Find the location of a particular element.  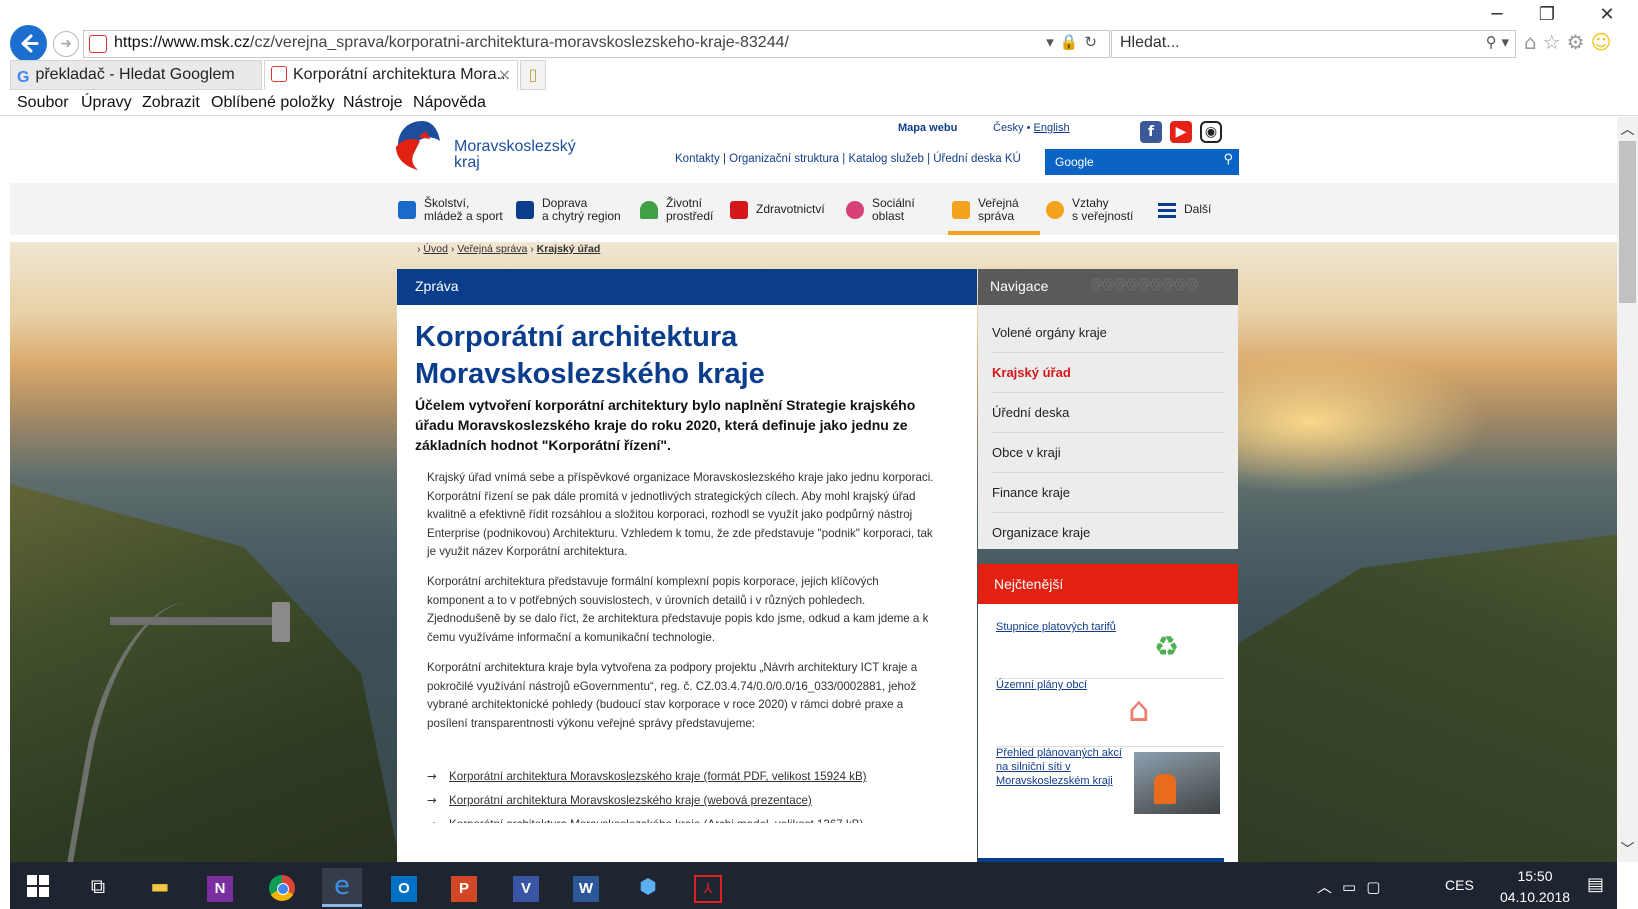

menu-zobrazit: Zobrazit is located at coordinates (171, 103).